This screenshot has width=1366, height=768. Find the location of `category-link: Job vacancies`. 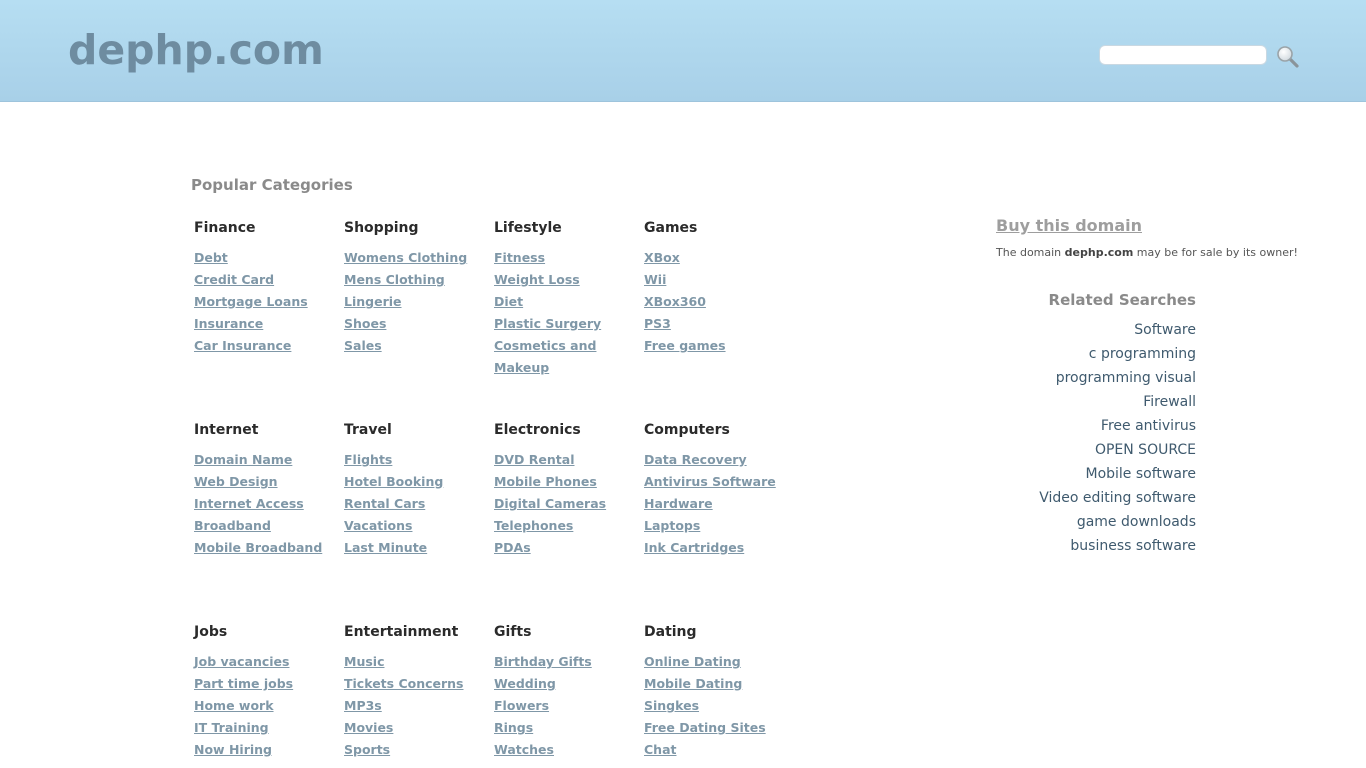

category-link: Job vacancies is located at coordinates (241, 661).